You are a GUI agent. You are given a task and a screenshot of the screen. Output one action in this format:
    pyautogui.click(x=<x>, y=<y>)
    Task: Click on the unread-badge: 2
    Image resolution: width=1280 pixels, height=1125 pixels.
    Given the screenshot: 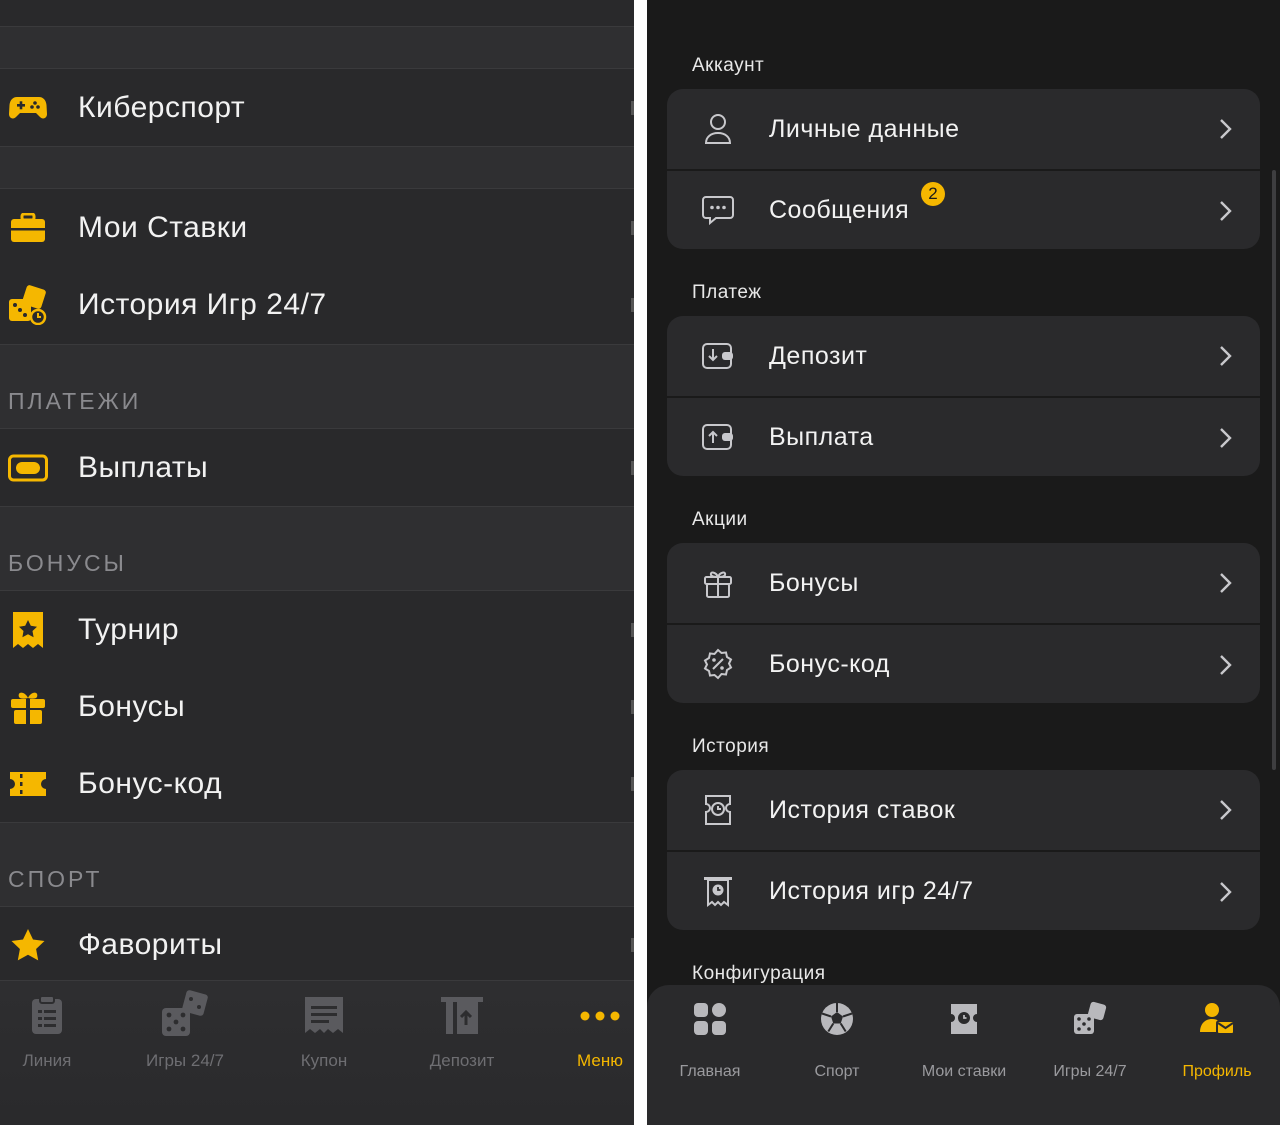 What is the action you would take?
    pyautogui.click(x=933, y=194)
    